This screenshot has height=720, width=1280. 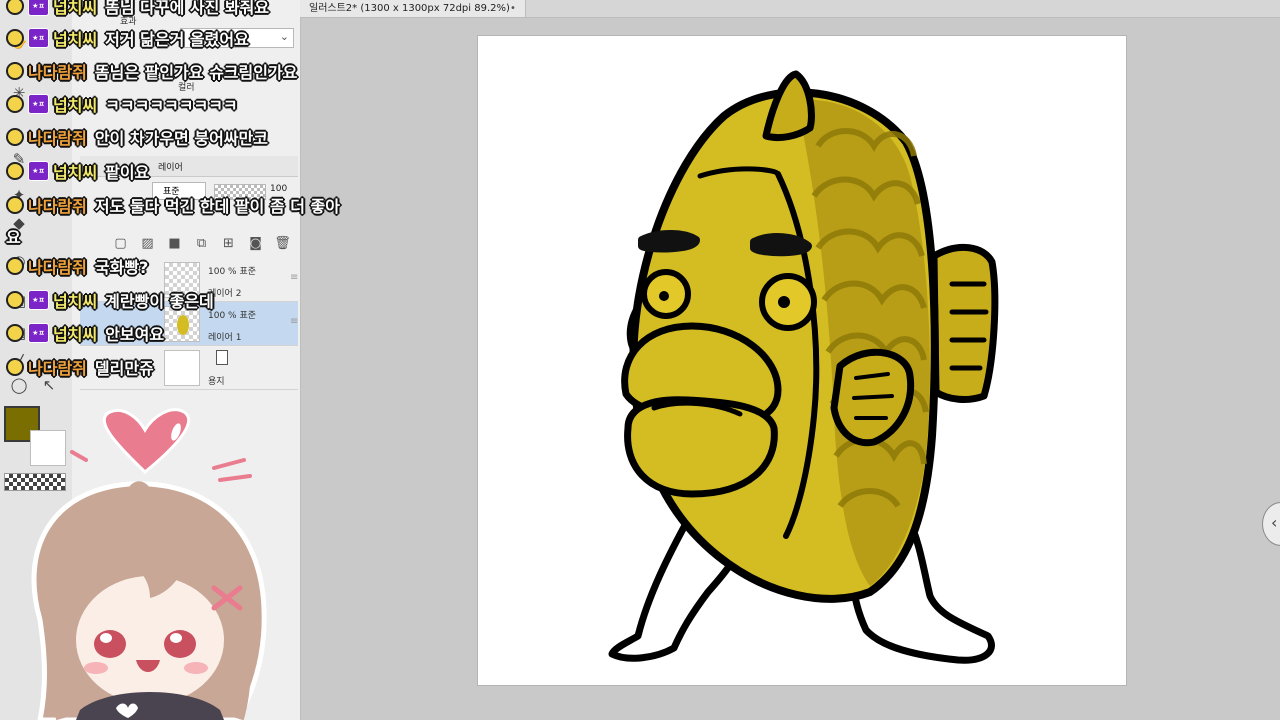 What do you see at coordinates (147, 243) in the screenshot?
I see `new-vector-layer-icon: ▨` at bounding box center [147, 243].